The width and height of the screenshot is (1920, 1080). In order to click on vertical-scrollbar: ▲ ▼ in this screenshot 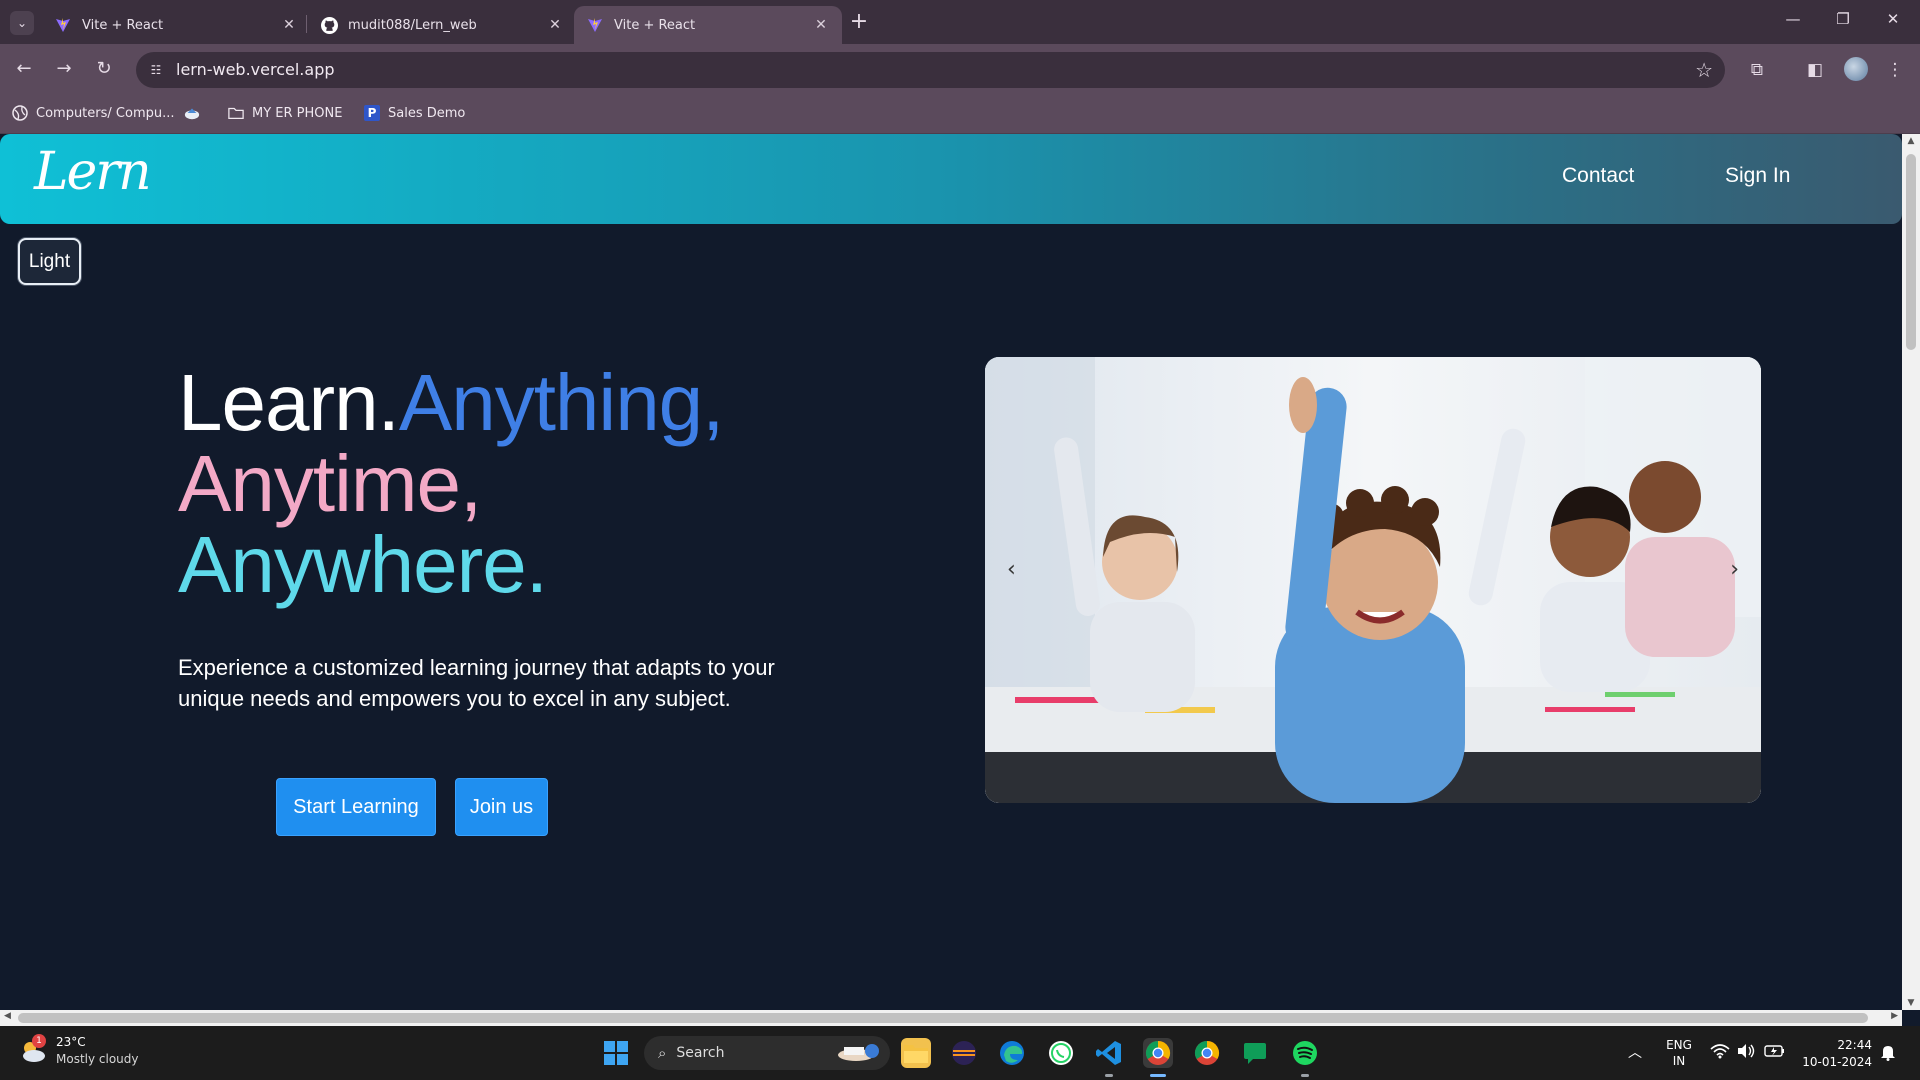, I will do `click(1911, 572)`.